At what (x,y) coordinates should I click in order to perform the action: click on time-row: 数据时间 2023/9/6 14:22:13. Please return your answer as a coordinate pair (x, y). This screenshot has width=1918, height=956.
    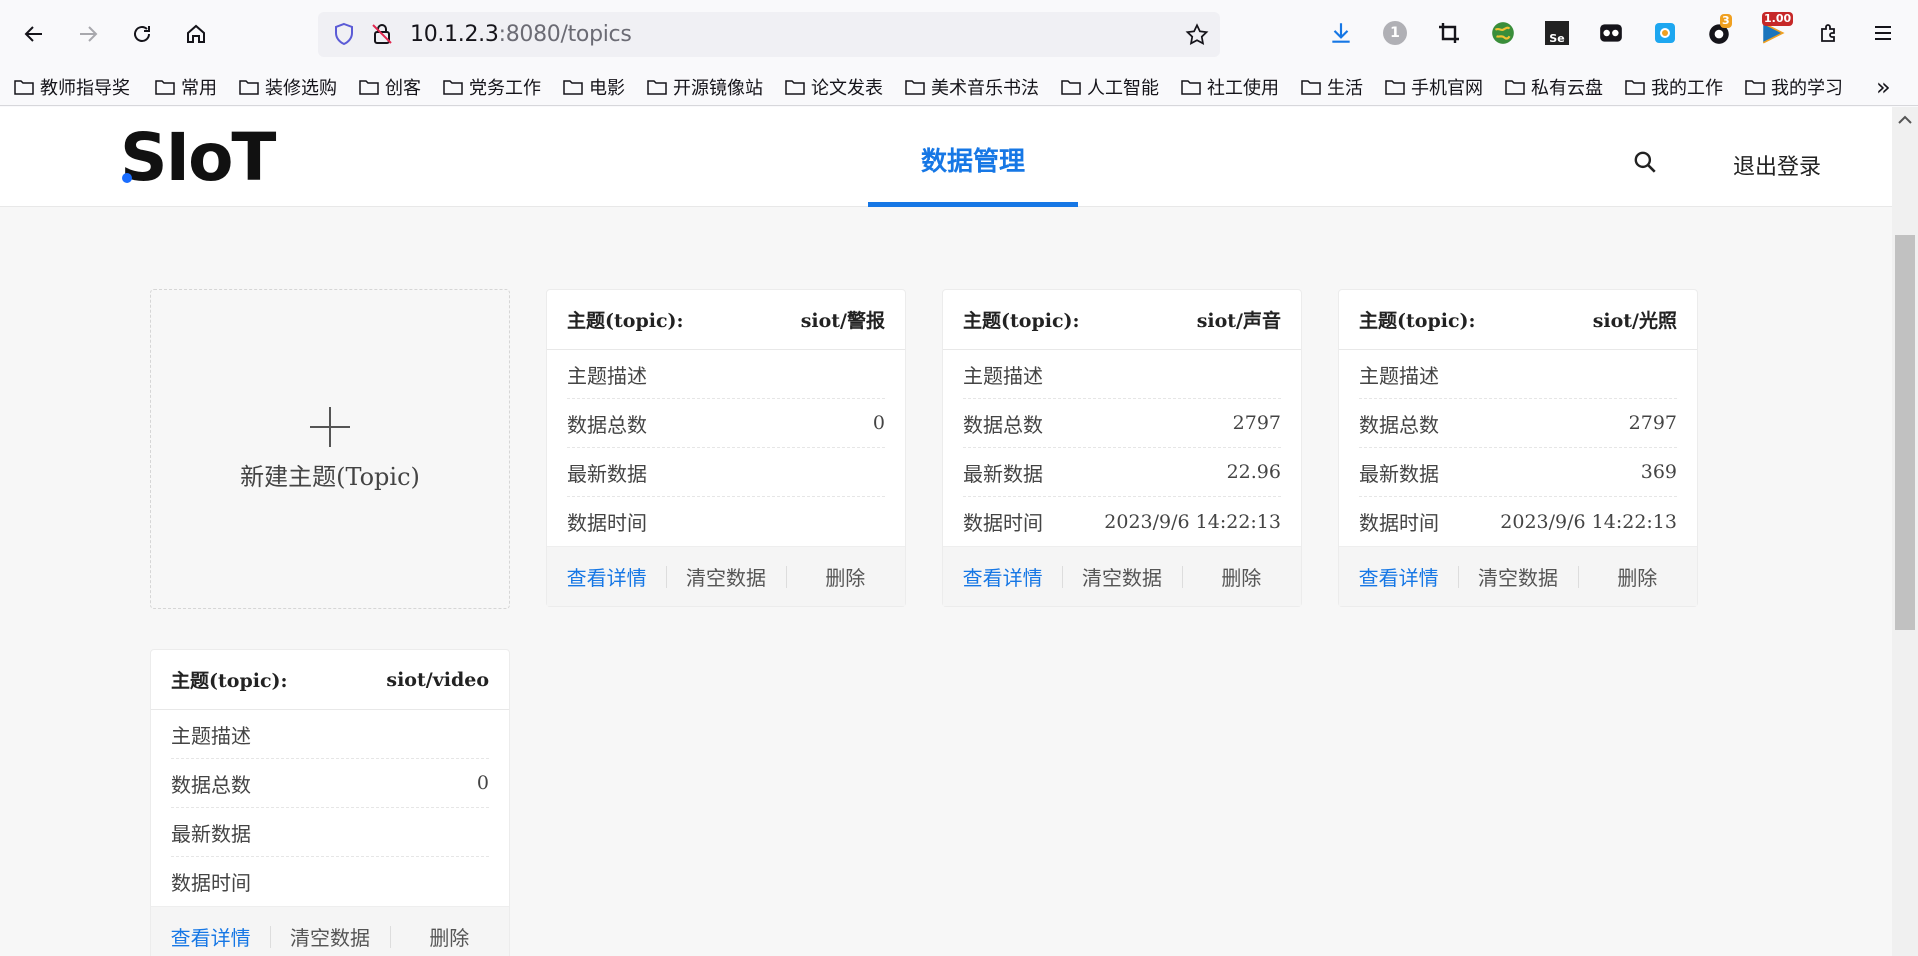
    Looking at the image, I should click on (1122, 523).